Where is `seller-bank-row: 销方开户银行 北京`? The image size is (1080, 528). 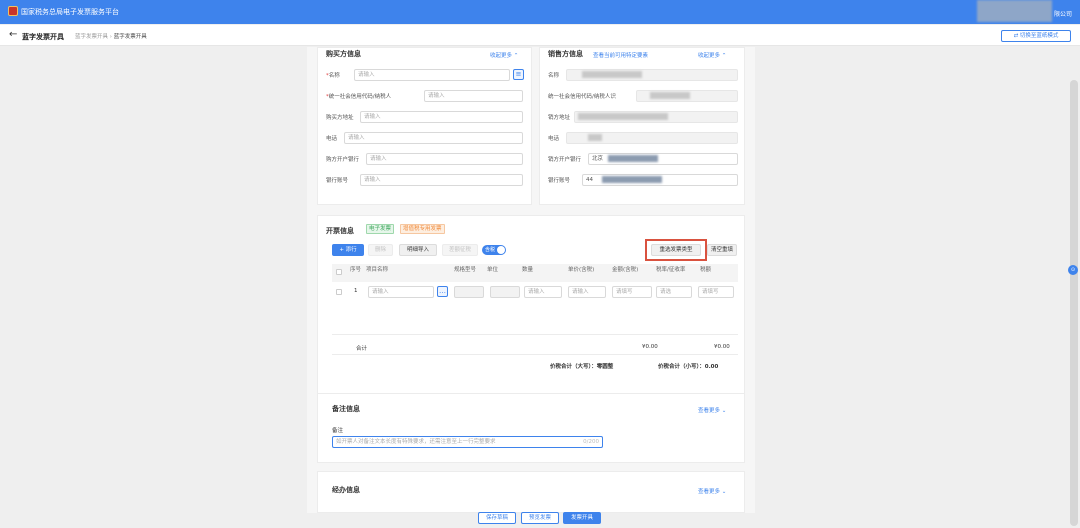
seller-bank-row: 销方开户银行 北京 is located at coordinates (644, 159).